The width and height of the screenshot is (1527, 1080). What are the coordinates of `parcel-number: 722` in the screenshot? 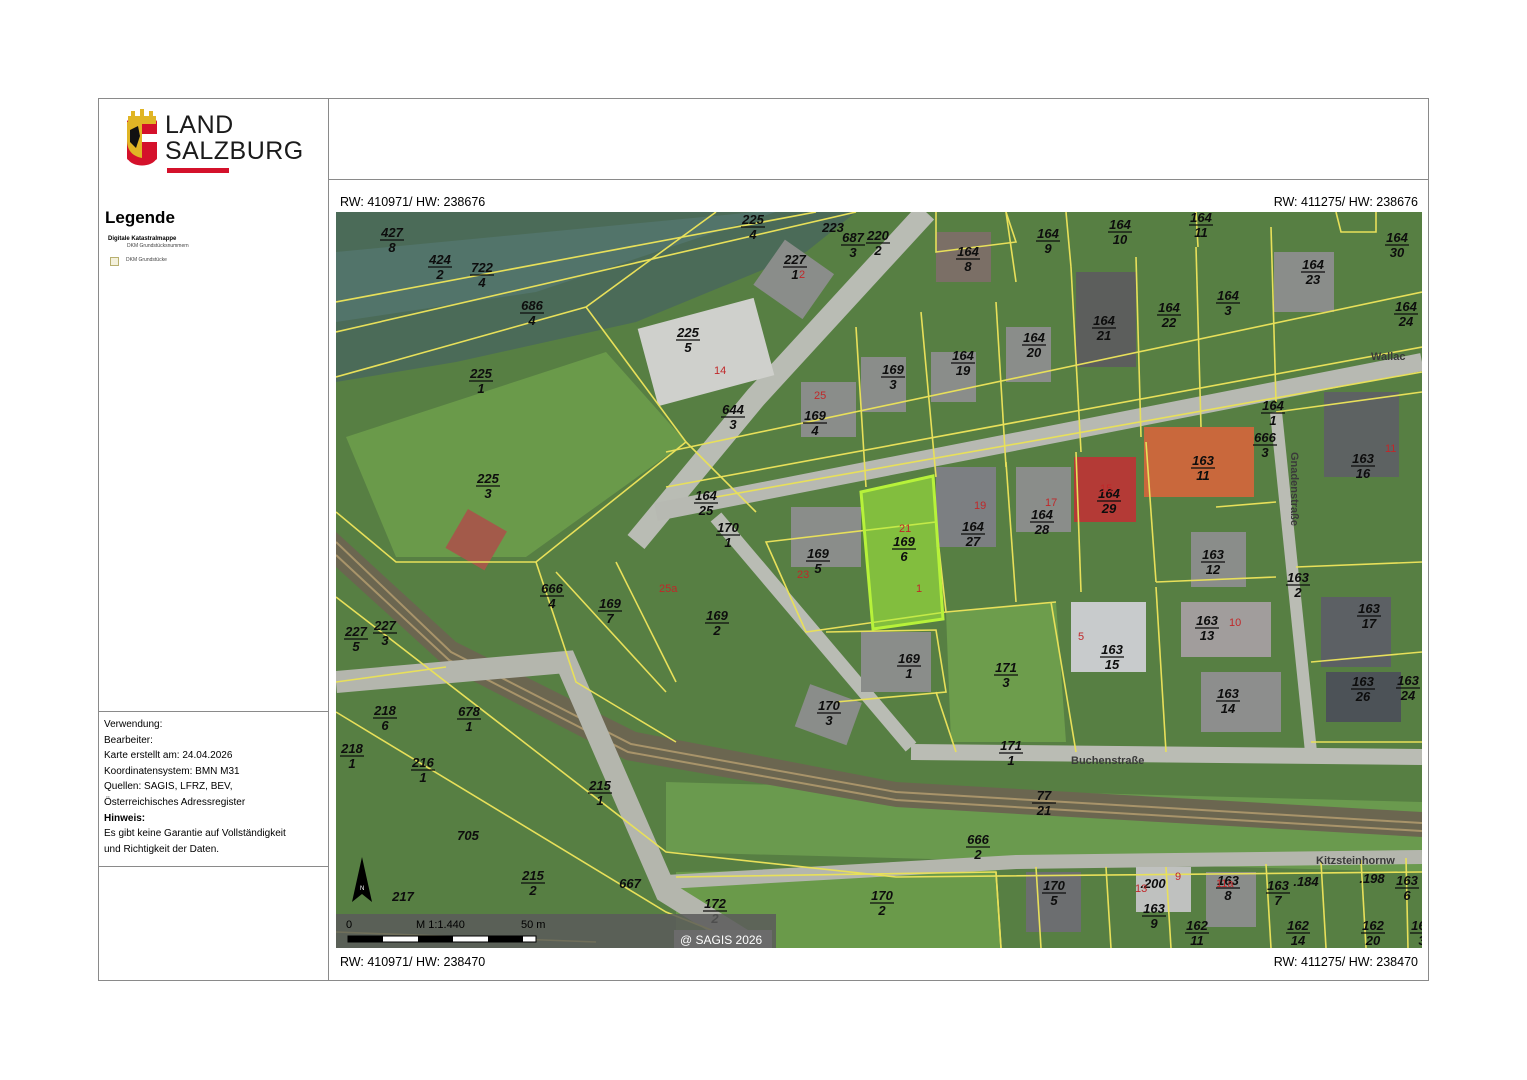 It's located at (482, 267).